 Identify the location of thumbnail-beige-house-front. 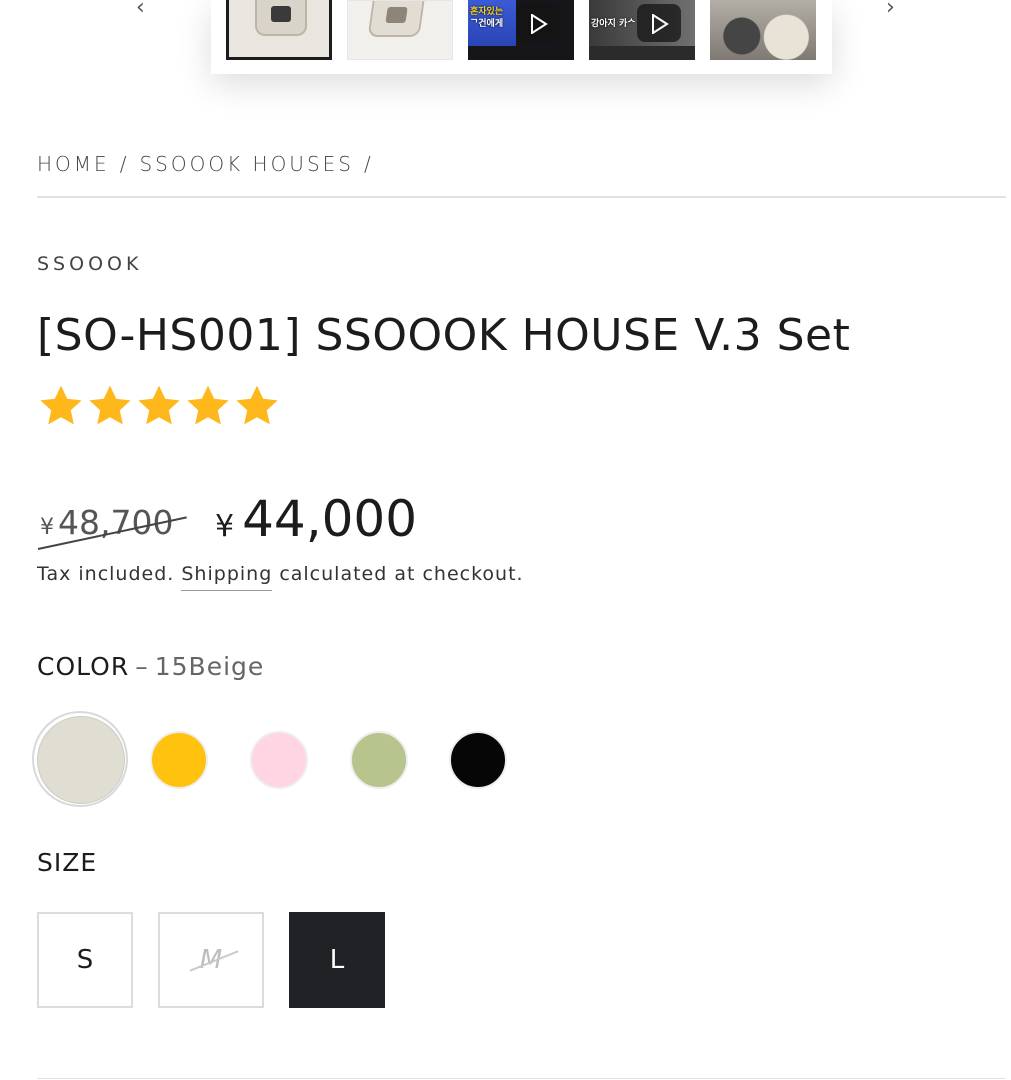
(279, 30).